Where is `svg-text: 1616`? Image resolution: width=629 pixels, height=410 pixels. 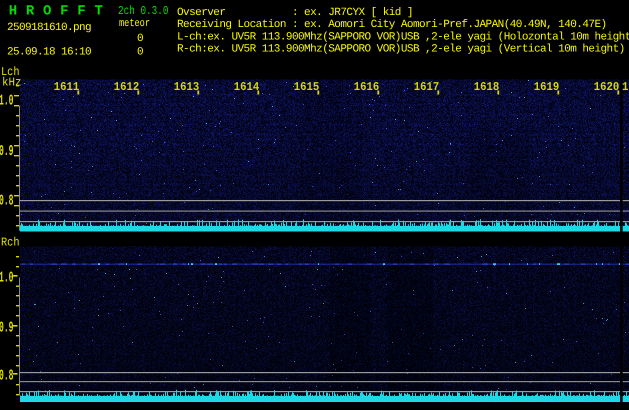
svg-text: 1616 is located at coordinates (366, 87).